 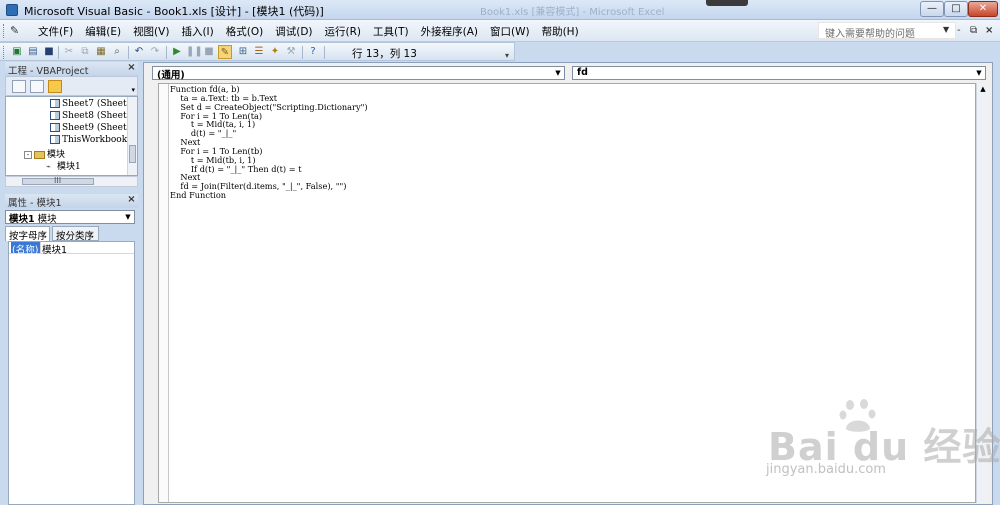 I want to click on chevron-down-icon: ▾, so click(x=133, y=90).